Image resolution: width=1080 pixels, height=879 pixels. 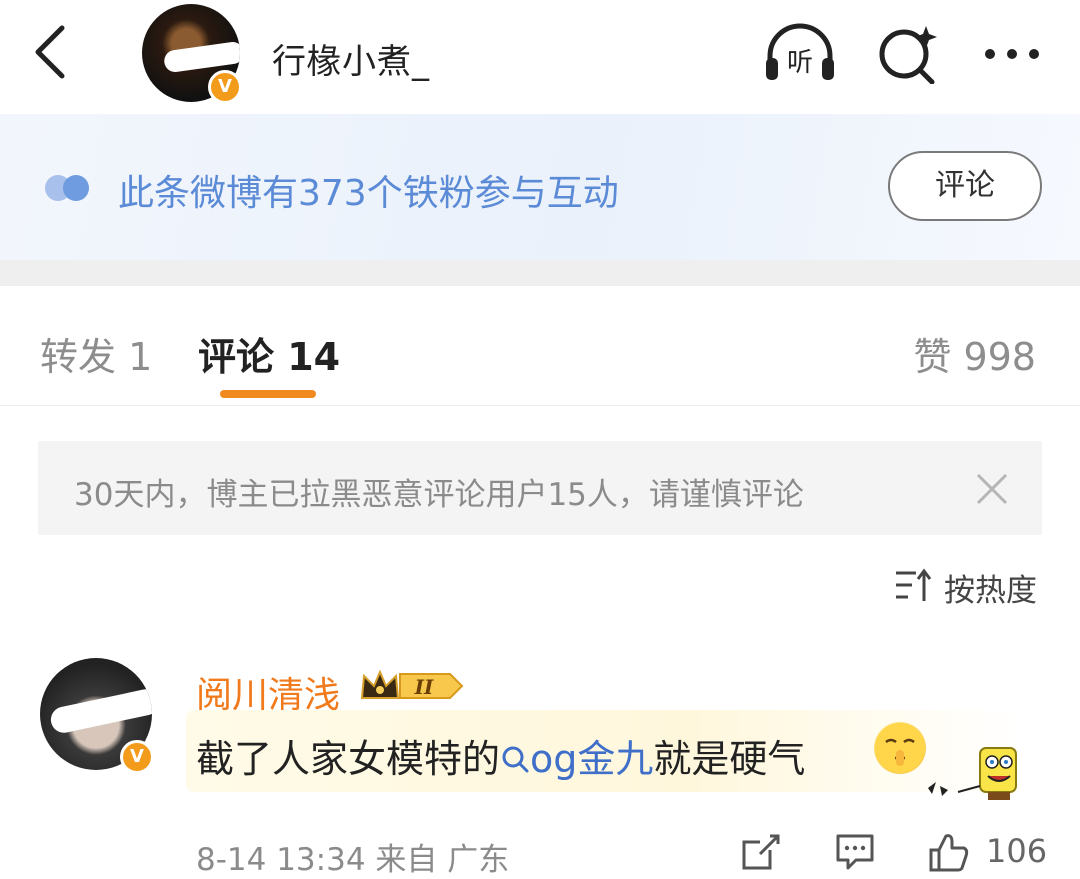 What do you see at coordinates (910, 53) in the screenshot?
I see `search-sparkle-icon` at bounding box center [910, 53].